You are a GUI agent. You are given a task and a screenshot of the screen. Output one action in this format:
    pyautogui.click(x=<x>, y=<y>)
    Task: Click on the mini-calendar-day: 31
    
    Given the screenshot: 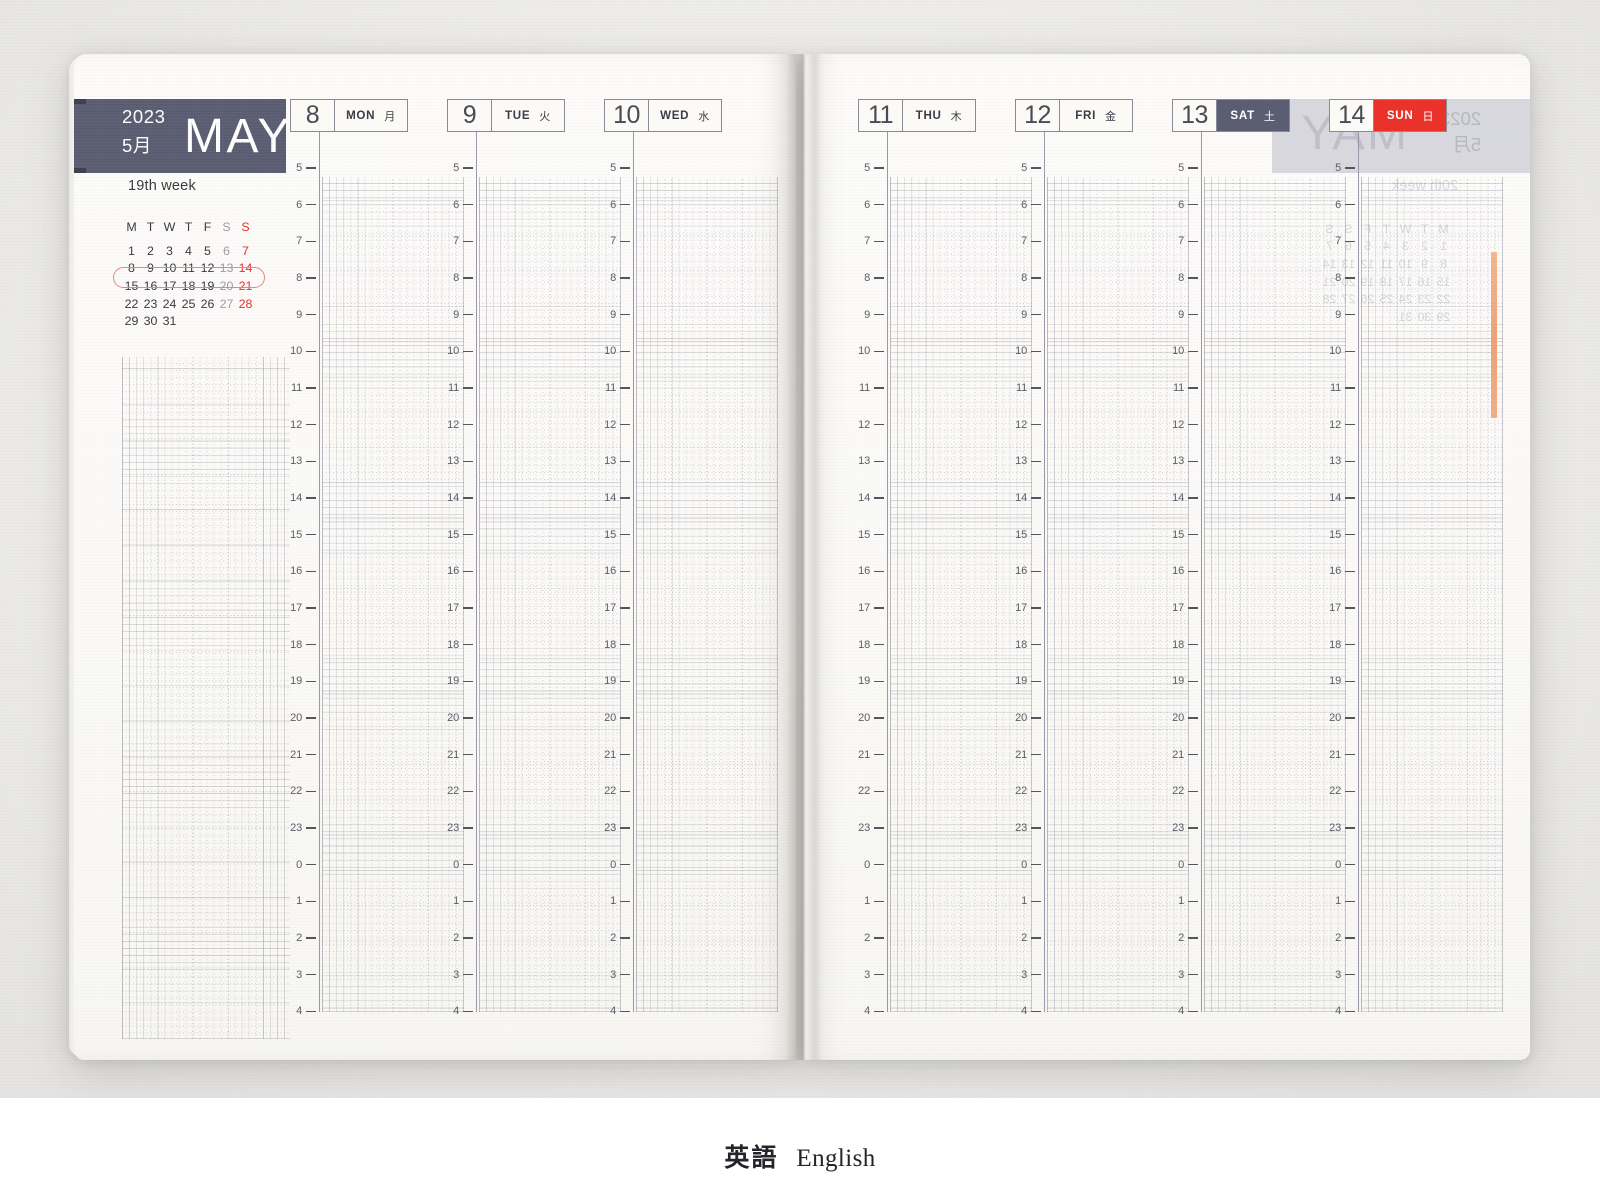 What is the action you would take?
    pyautogui.click(x=169, y=321)
    